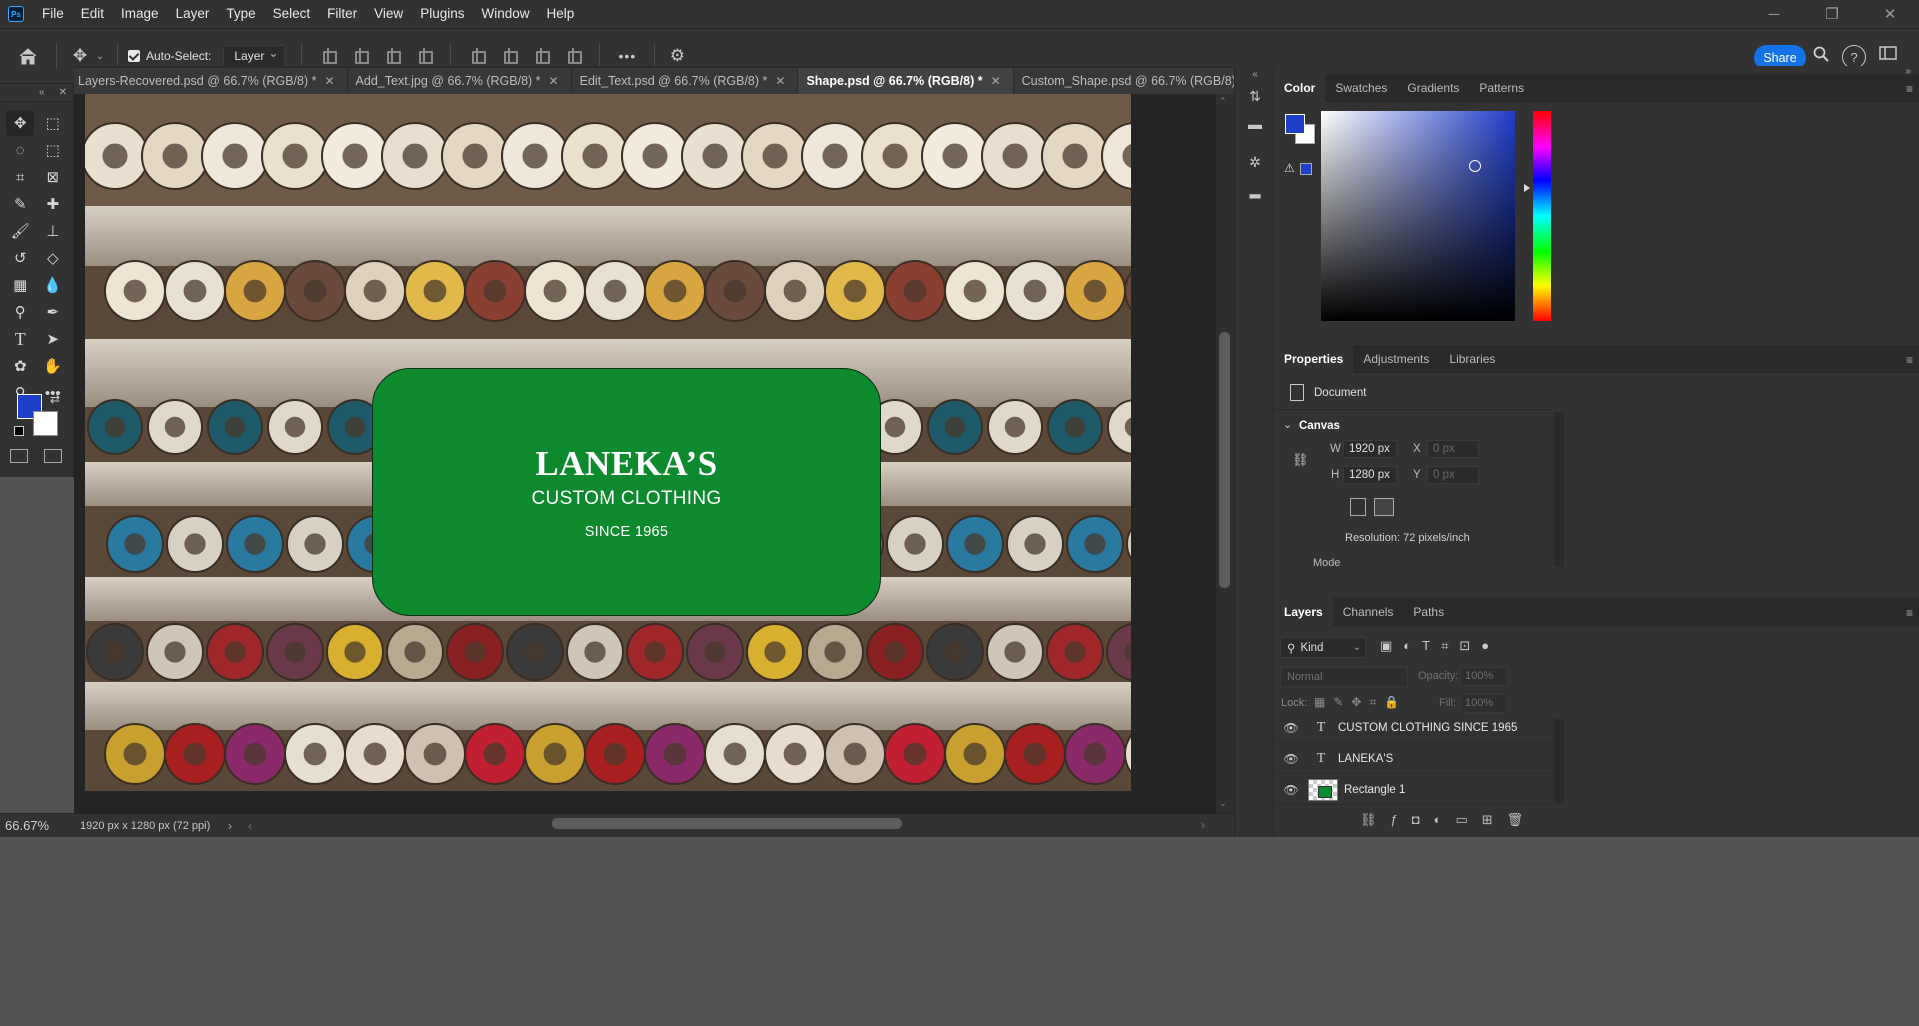  I want to click on layer-row-rectangle: 👁 Rectangle 1, so click(1415, 790).